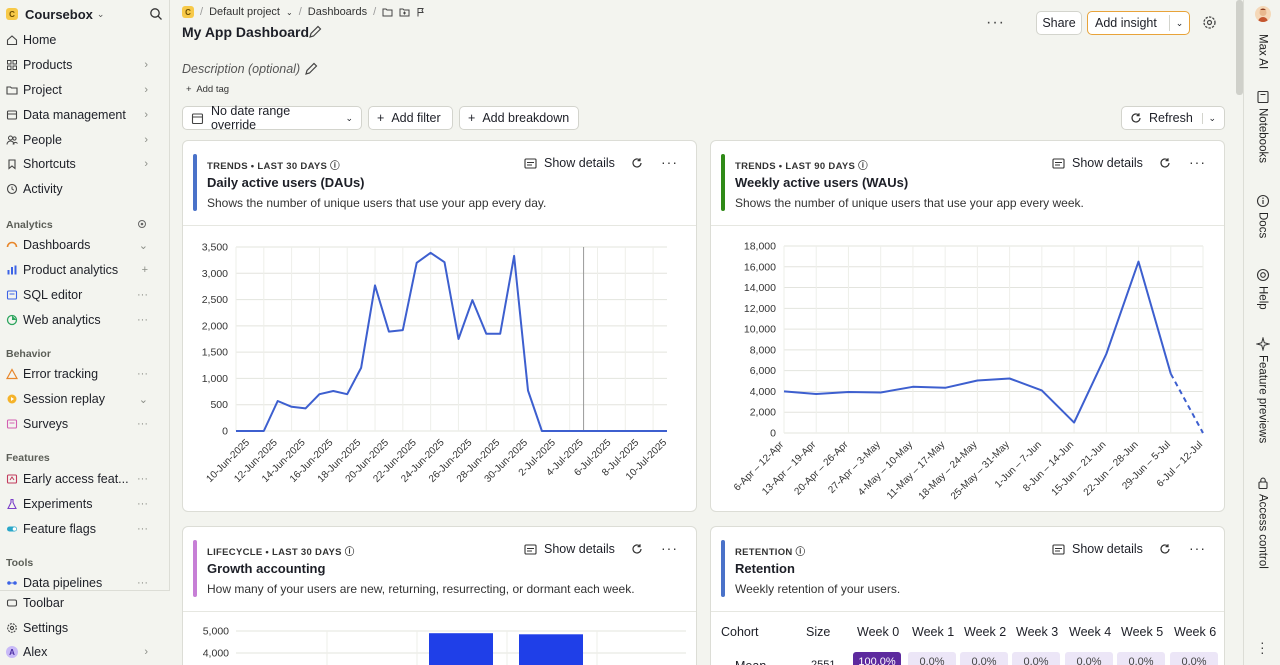 Image resolution: width=1280 pixels, height=665 pixels. I want to click on x-tick-label: 25-May – 31-May, so click(980, 470).